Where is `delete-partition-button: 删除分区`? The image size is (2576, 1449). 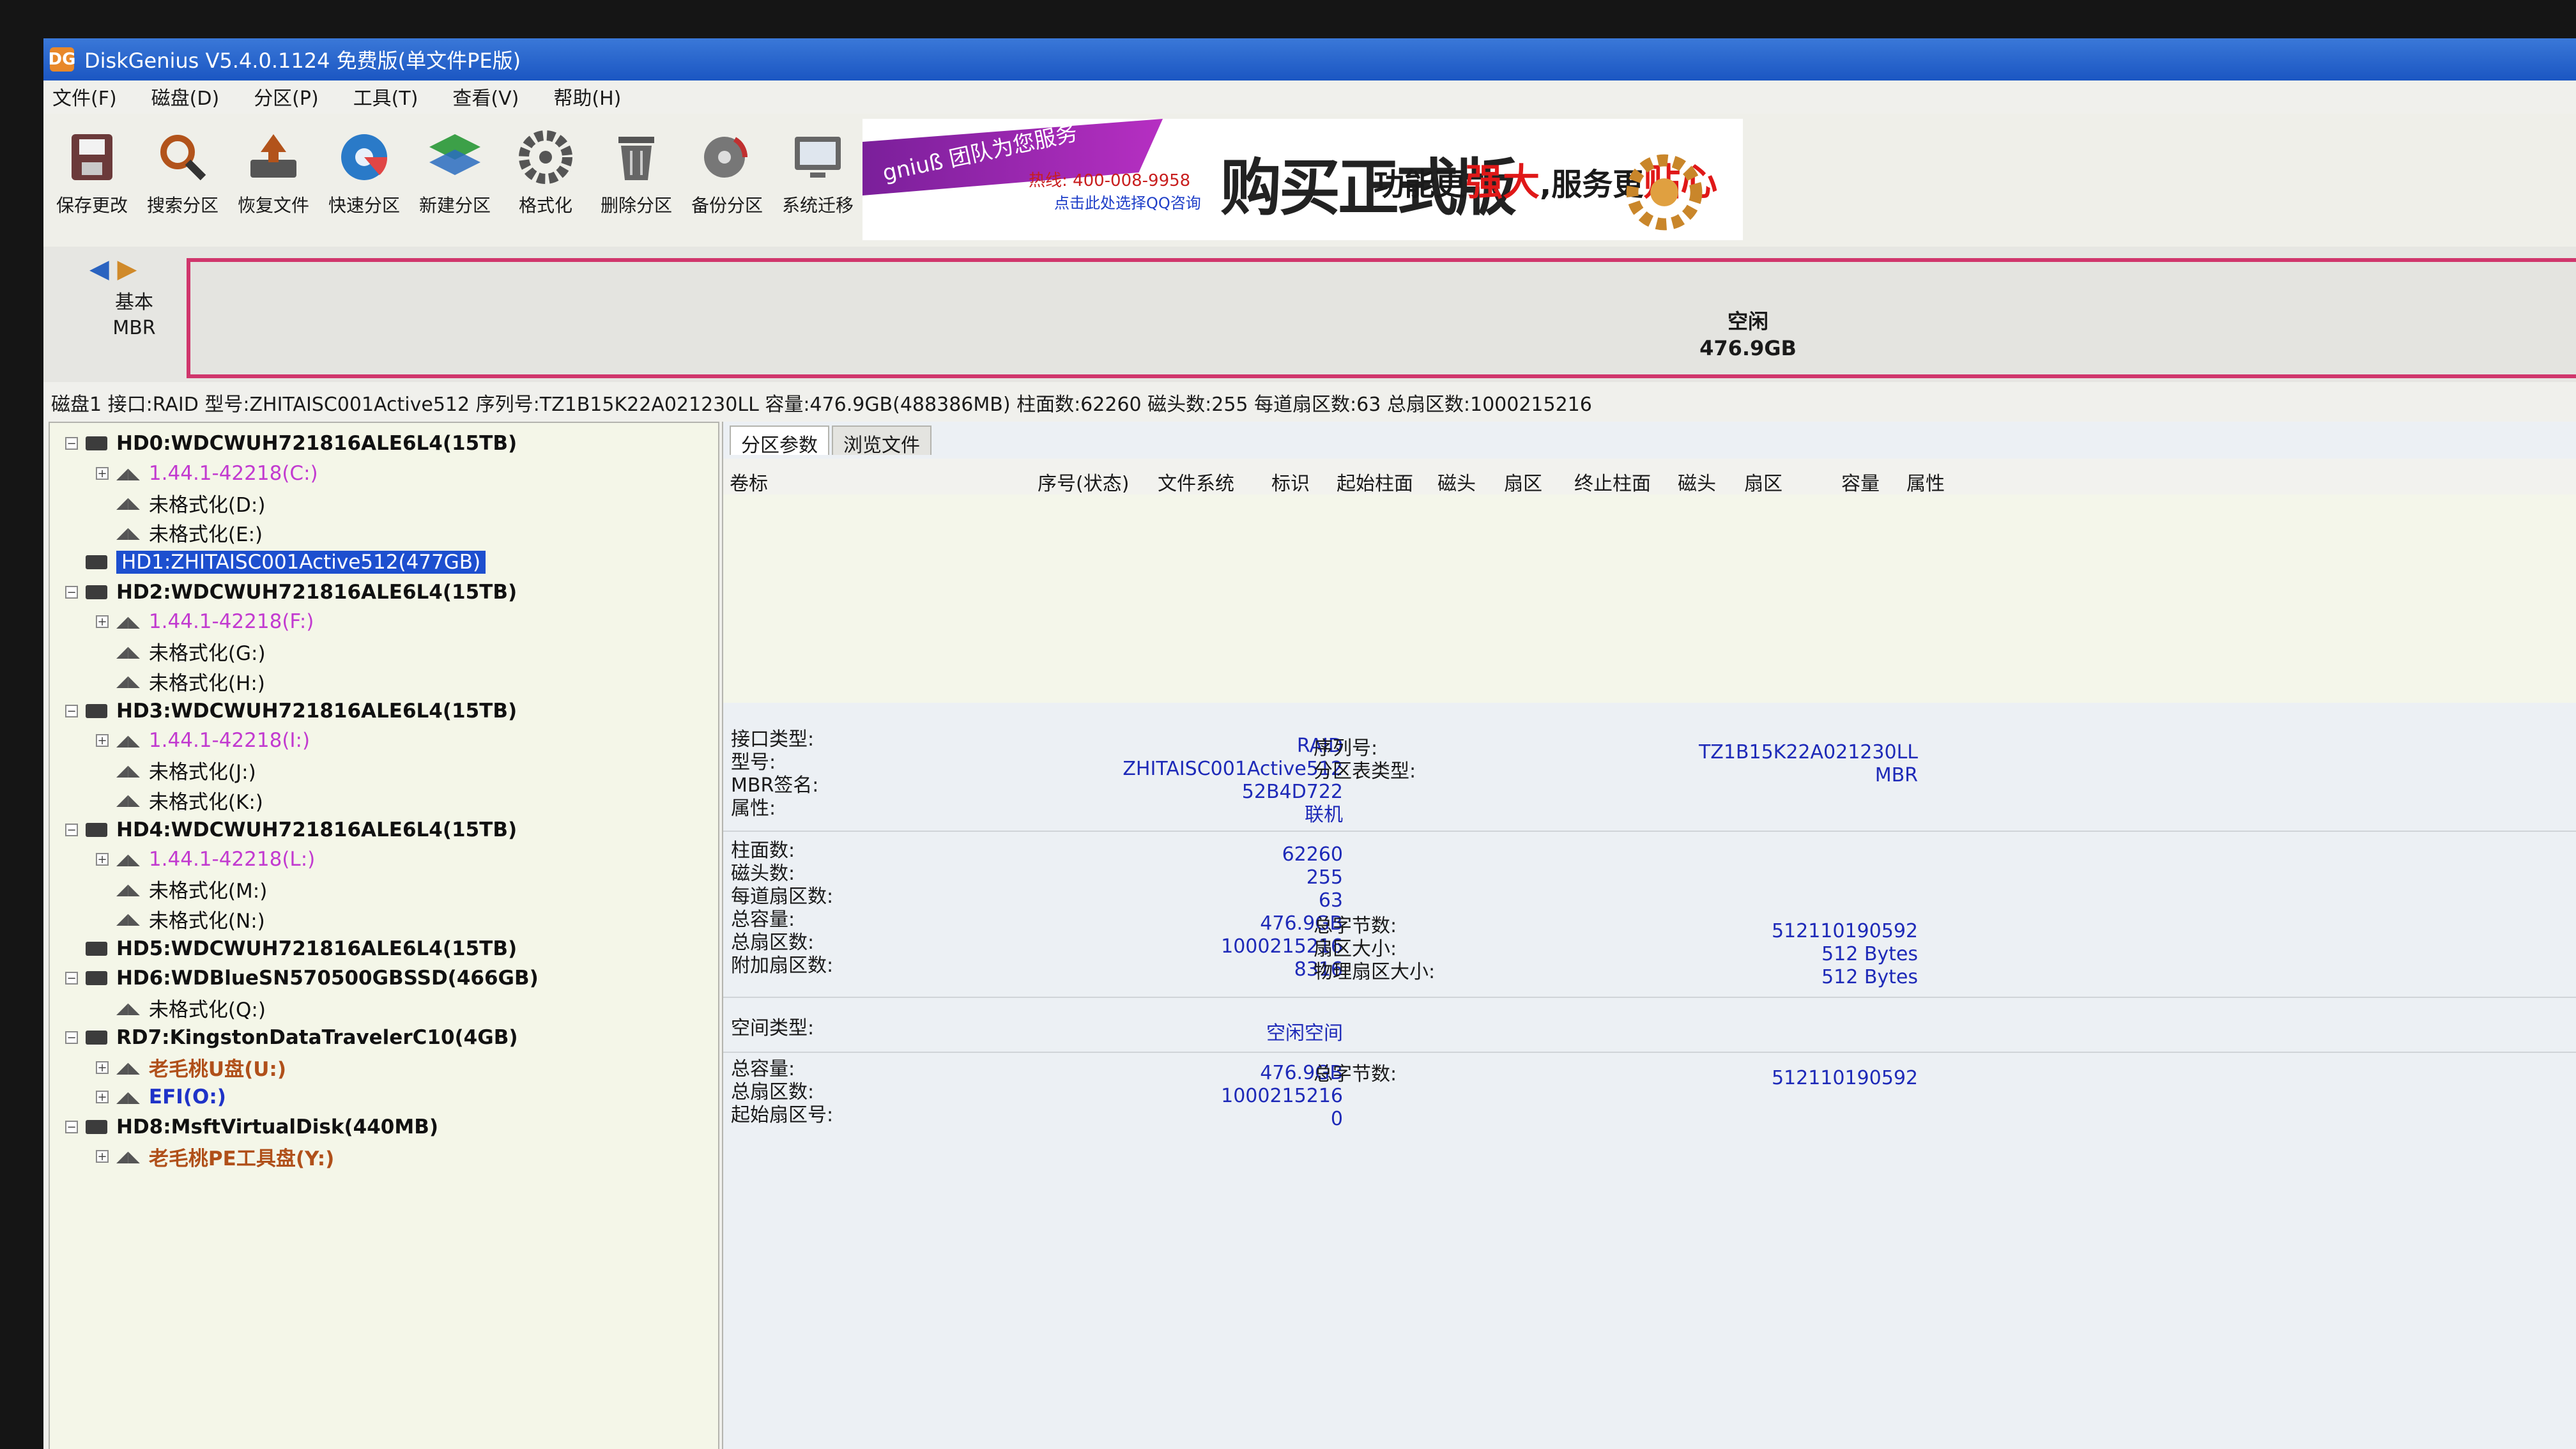
delete-partition-button: 删除分区 is located at coordinates (636, 179).